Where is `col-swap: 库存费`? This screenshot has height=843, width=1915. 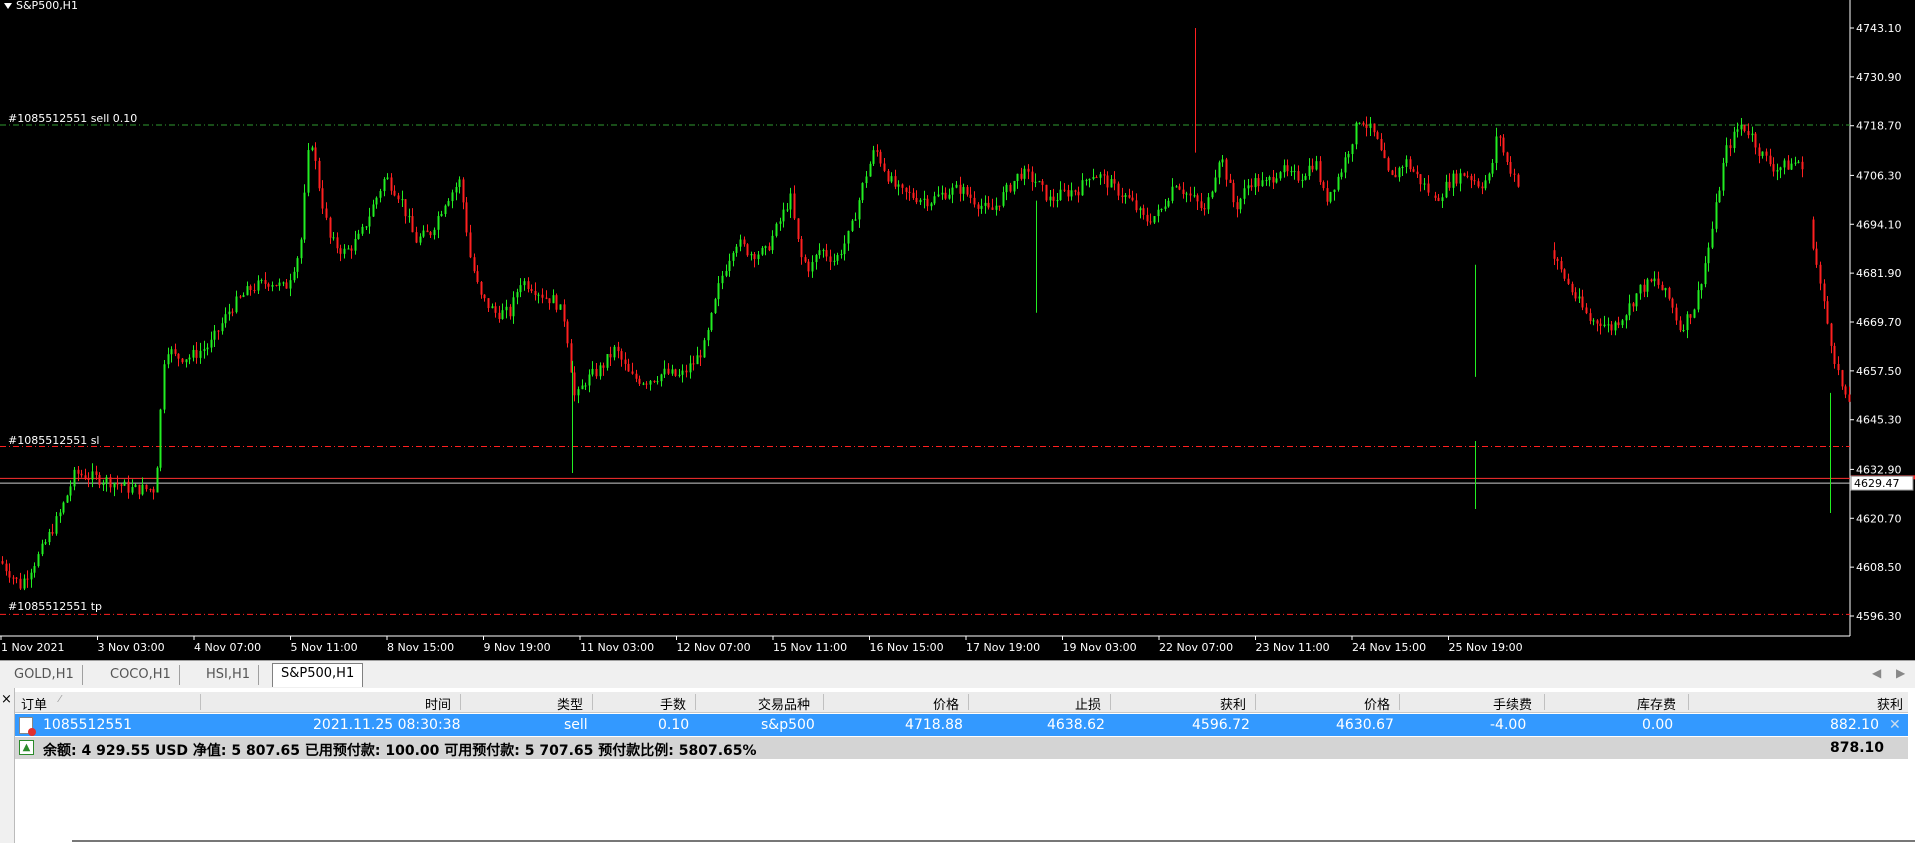 col-swap: 库存费 is located at coordinates (1656, 703).